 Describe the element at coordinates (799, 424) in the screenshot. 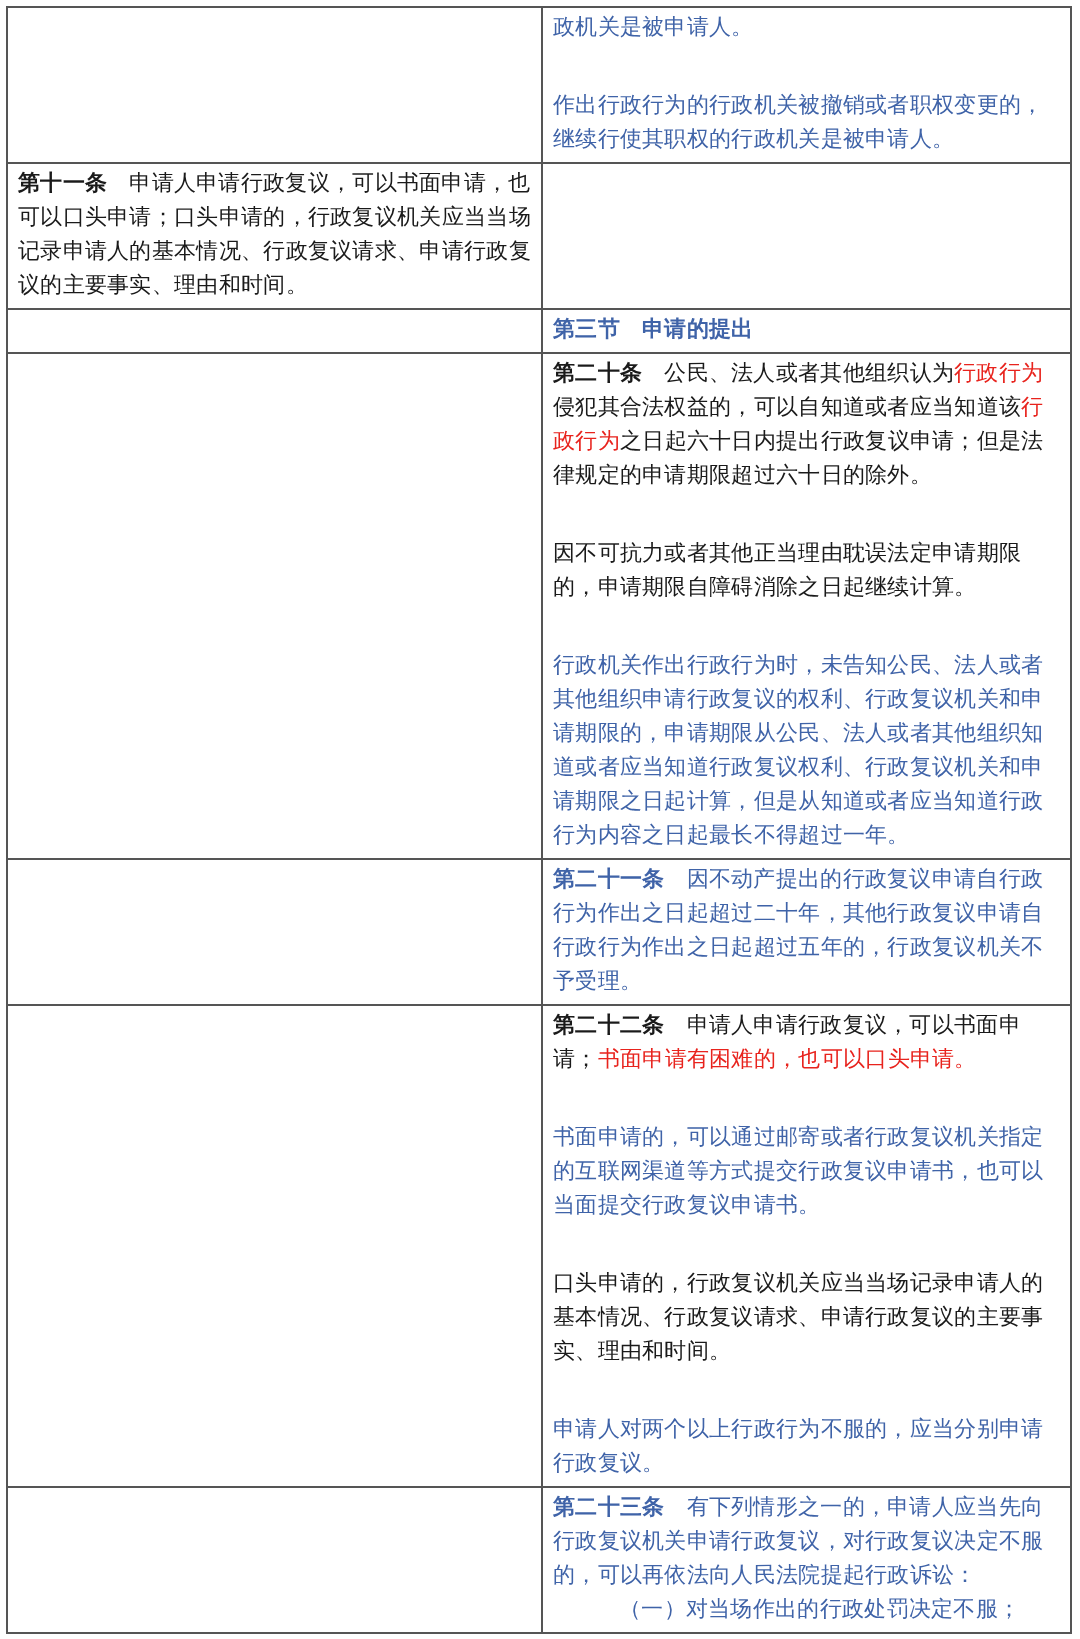

I see `paragraph-text: 第二十条 公民、法人或者其他组织认为行政行为 侵犯其合法权益的，可以自知道或者应当知道该行政行为之日起六十日内提出行政复议申请；但是法律规定的申请期限超过六十日的除外。` at that location.